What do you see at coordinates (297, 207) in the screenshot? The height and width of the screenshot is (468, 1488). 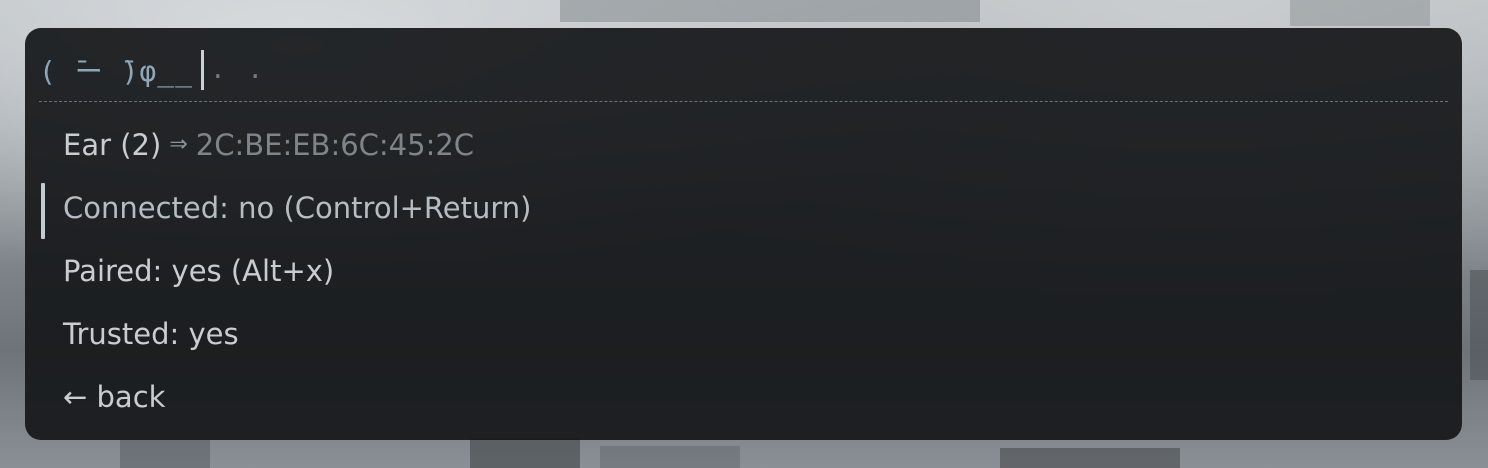 I see `menu-item-label: Connected: no (Control+Return)` at bounding box center [297, 207].